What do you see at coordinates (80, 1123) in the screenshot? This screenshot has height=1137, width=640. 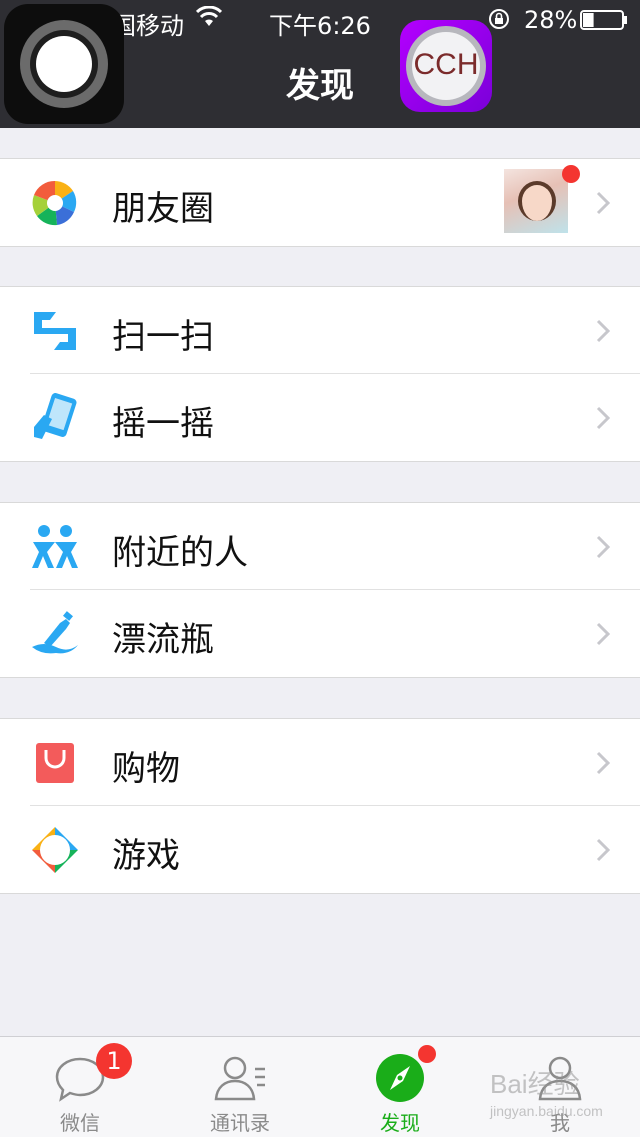 I see `tab-label: 微信` at bounding box center [80, 1123].